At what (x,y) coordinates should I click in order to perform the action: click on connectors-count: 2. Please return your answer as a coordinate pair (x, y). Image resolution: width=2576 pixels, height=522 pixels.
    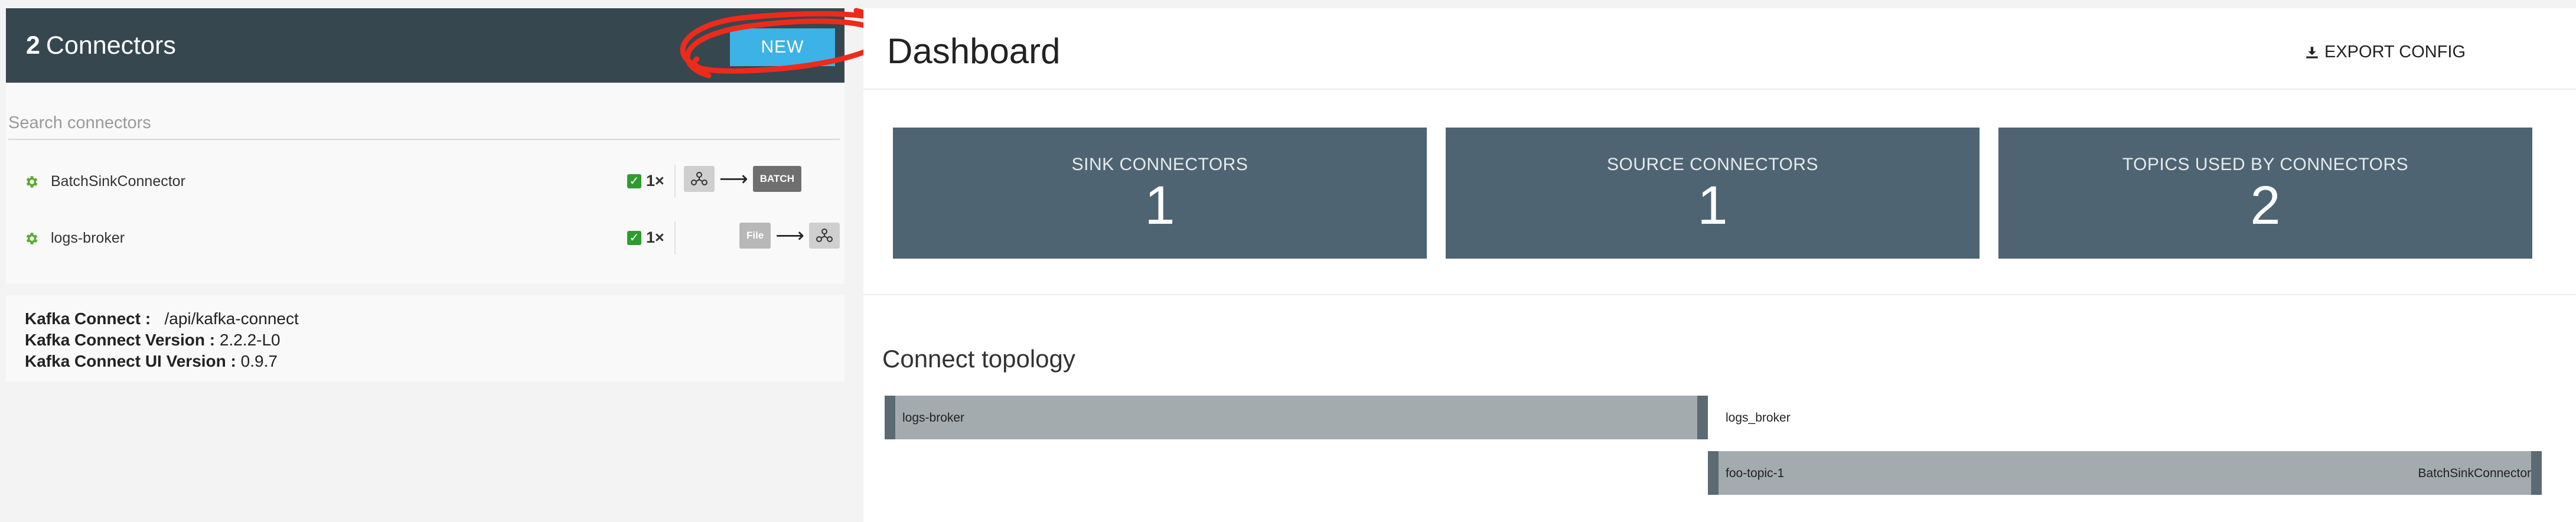
    Looking at the image, I should click on (33, 45).